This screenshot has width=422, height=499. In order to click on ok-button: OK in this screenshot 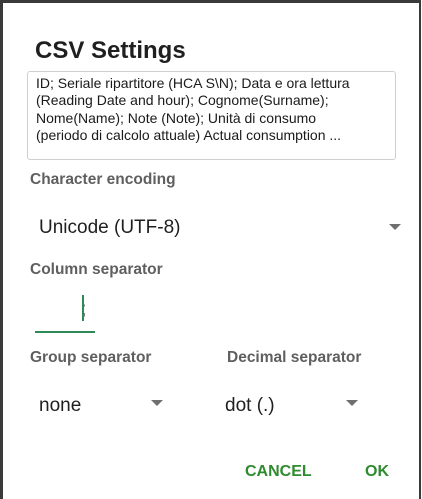, I will do `click(377, 472)`.